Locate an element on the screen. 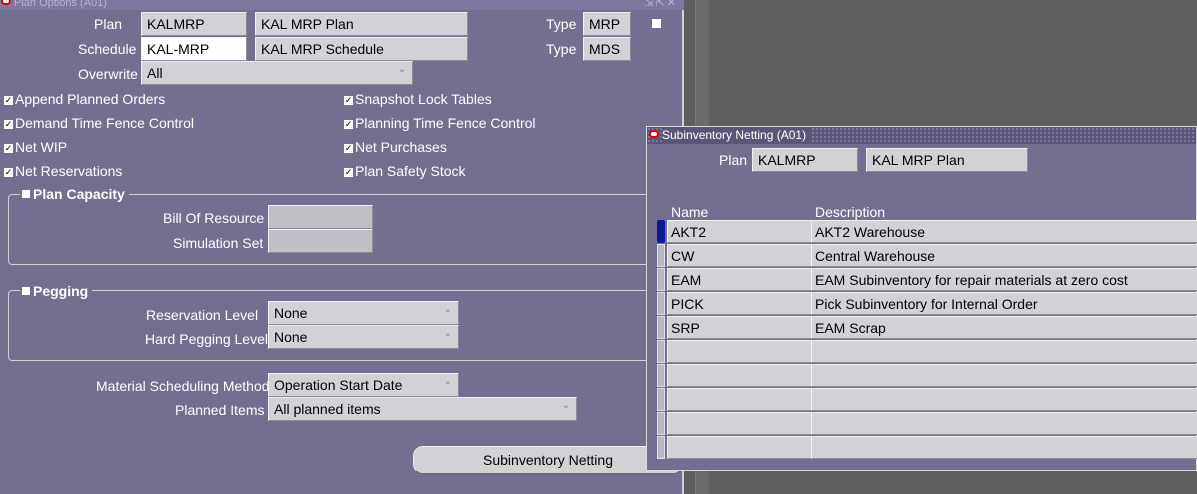 This screenshot has width=1197, height=494. plan-safety-stock-checkbox: ✓ Plan Safety Stock is located at coordinates (405, 171).